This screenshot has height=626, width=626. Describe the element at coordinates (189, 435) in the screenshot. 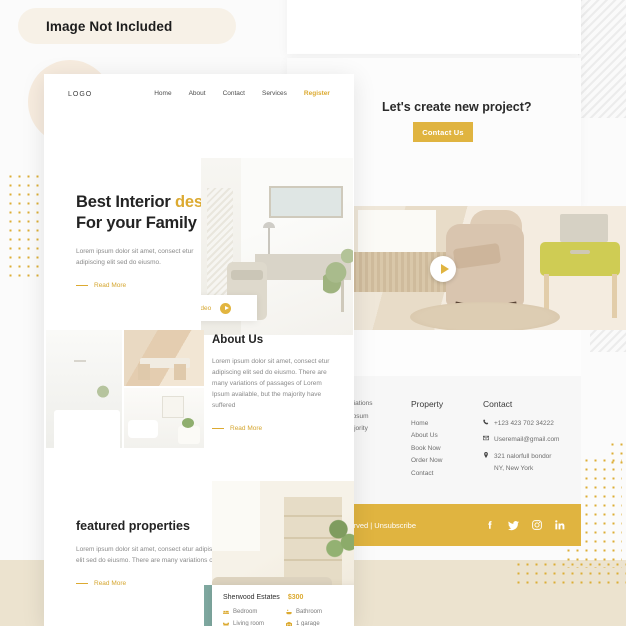

I see `nightstand-shape` at that location.